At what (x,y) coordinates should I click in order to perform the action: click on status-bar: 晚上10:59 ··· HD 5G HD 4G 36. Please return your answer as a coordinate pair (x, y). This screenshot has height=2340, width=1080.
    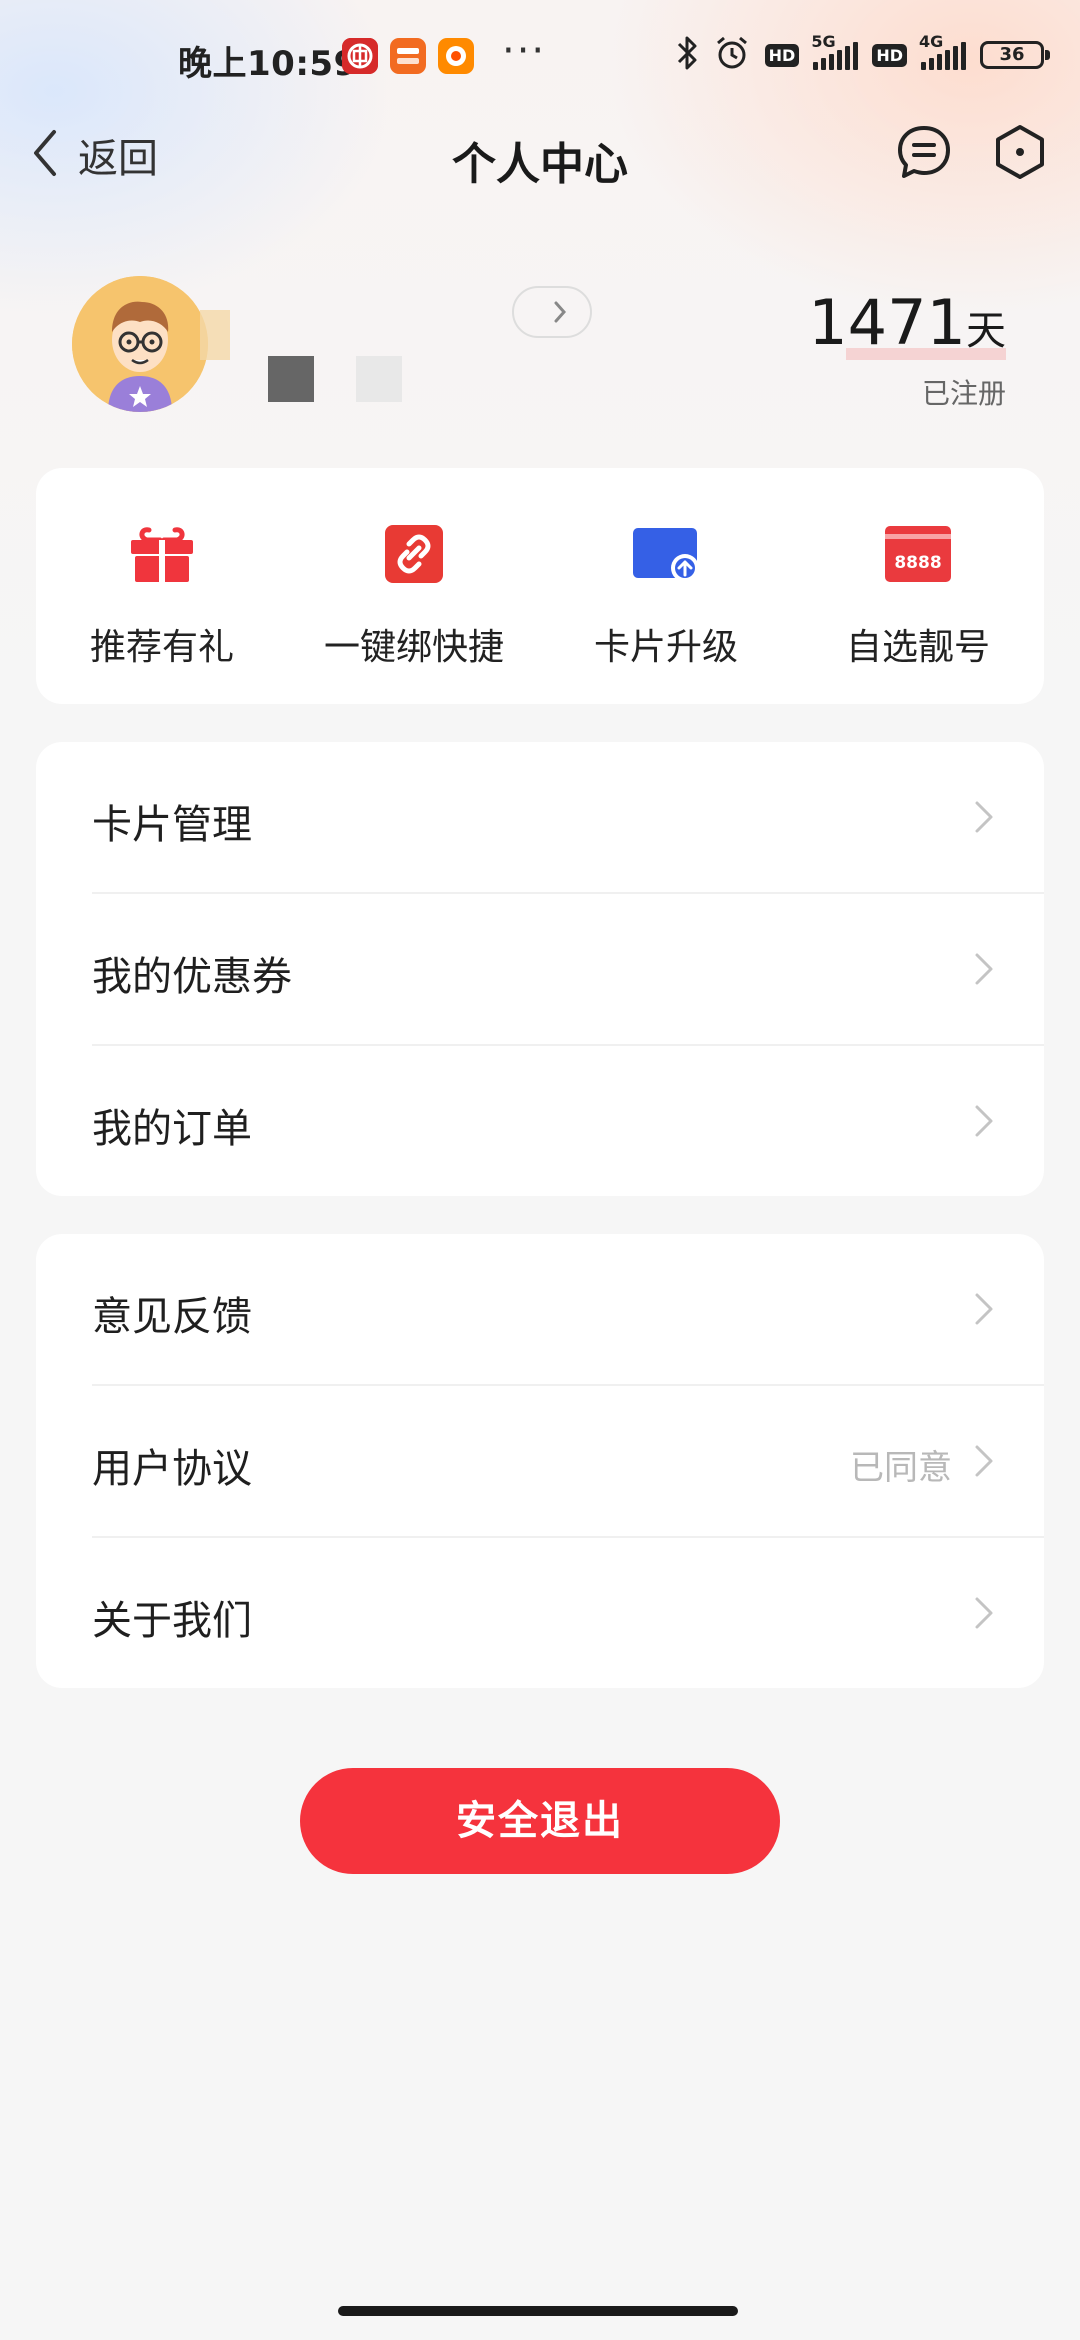
    Looking at the image, I should click on (540, 60).